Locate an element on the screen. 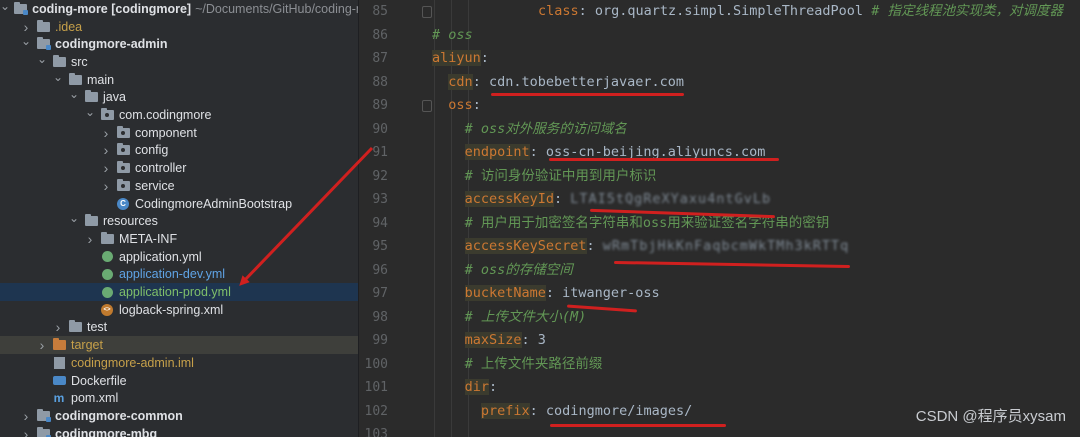 Image resolution: width=1080 pixels, height=437 pixels. line-number: 97 is located at coordinates (380, 293).